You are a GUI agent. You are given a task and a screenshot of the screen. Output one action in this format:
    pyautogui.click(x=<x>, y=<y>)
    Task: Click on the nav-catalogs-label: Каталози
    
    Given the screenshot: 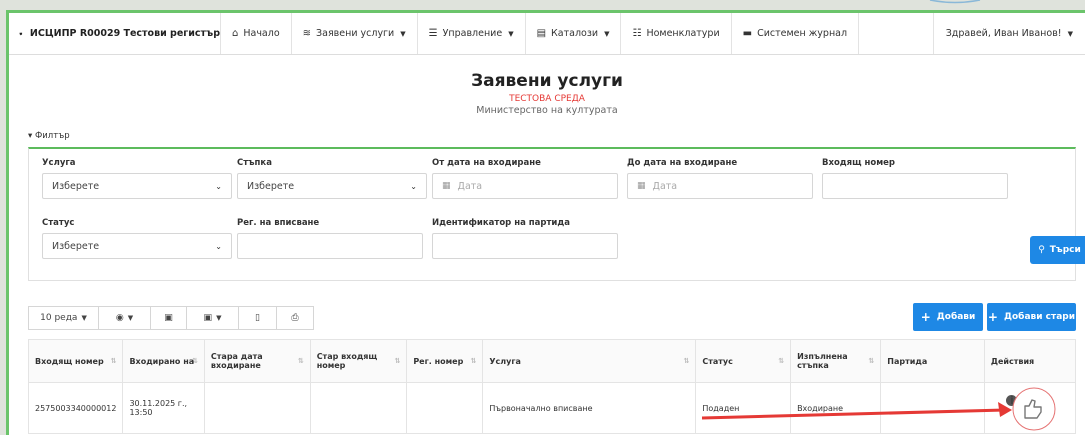 What is the action you would take?
    pyautogui.click(x=575, y=33)
    